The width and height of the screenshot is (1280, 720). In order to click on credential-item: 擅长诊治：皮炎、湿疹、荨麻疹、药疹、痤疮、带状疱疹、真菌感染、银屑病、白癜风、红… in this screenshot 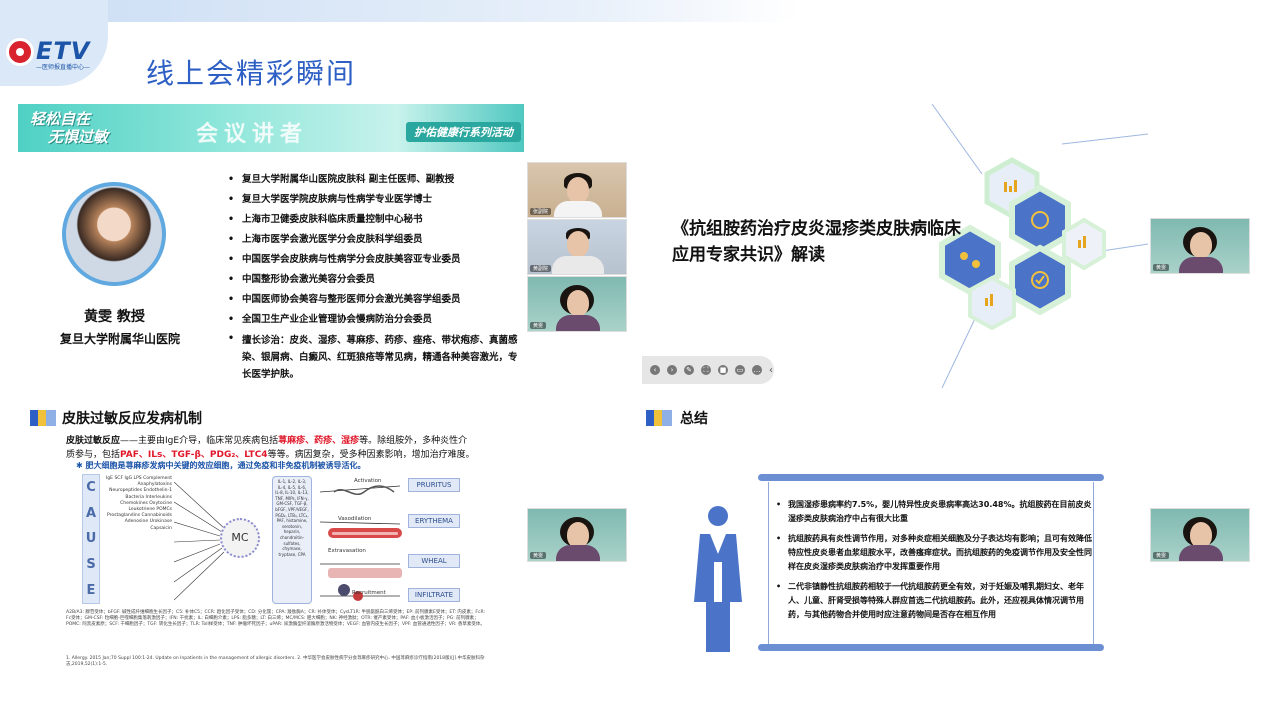, I will do `click(374, 356)`.